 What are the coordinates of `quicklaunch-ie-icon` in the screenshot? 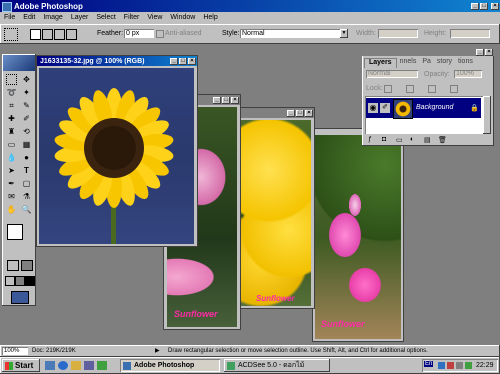 It's located at (63, 365).